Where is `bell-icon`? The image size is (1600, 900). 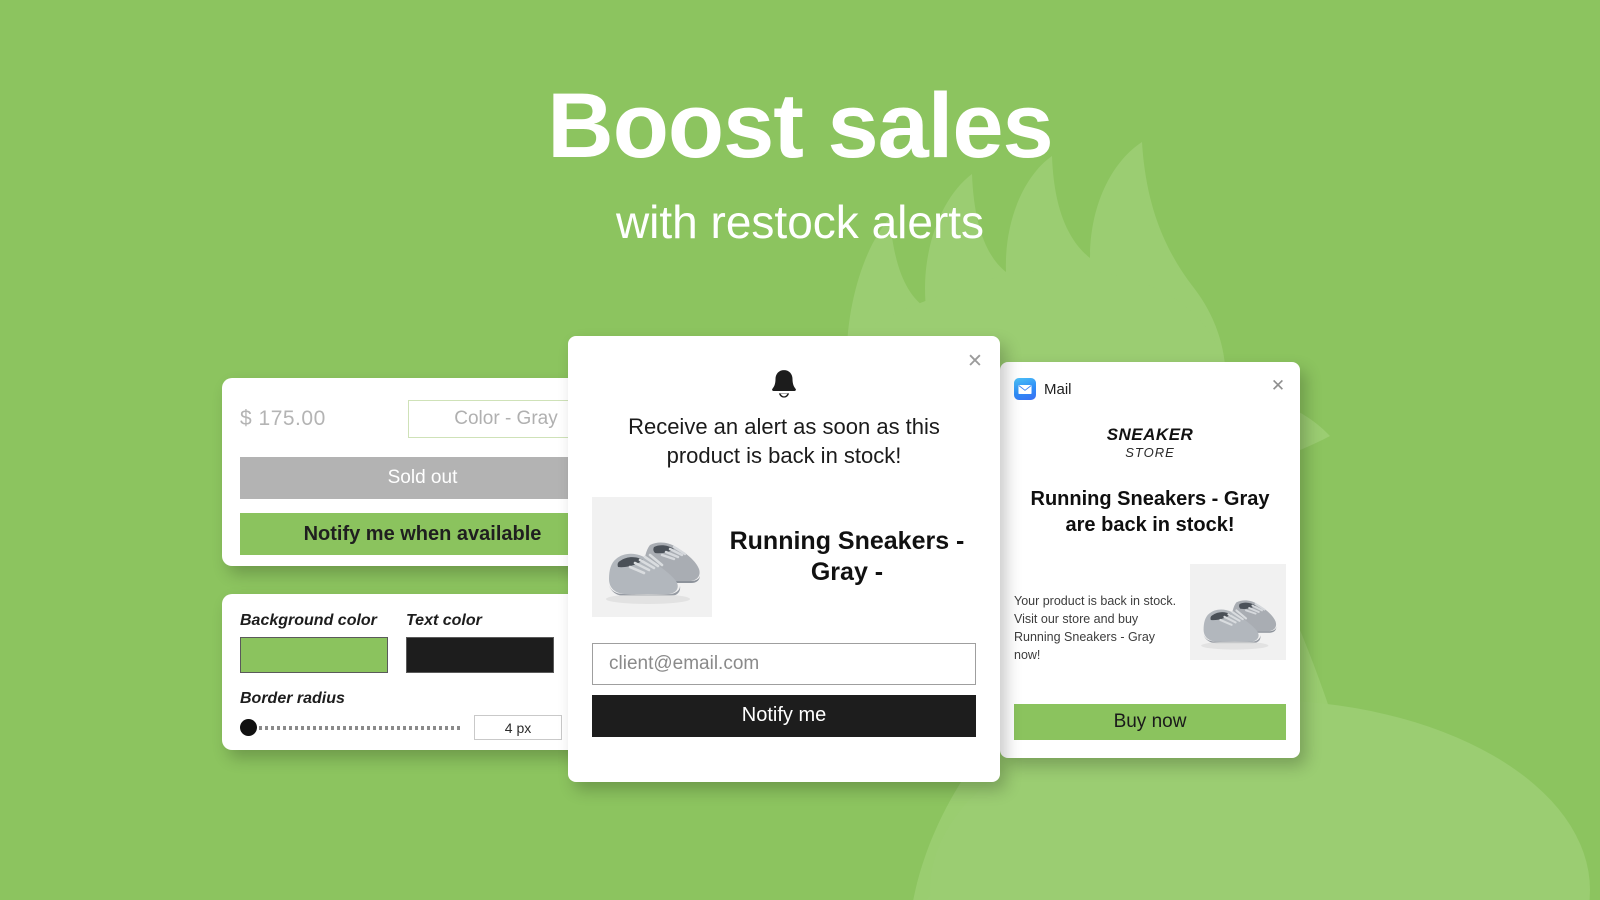
bell-icon is located at coordinates (784, 384).